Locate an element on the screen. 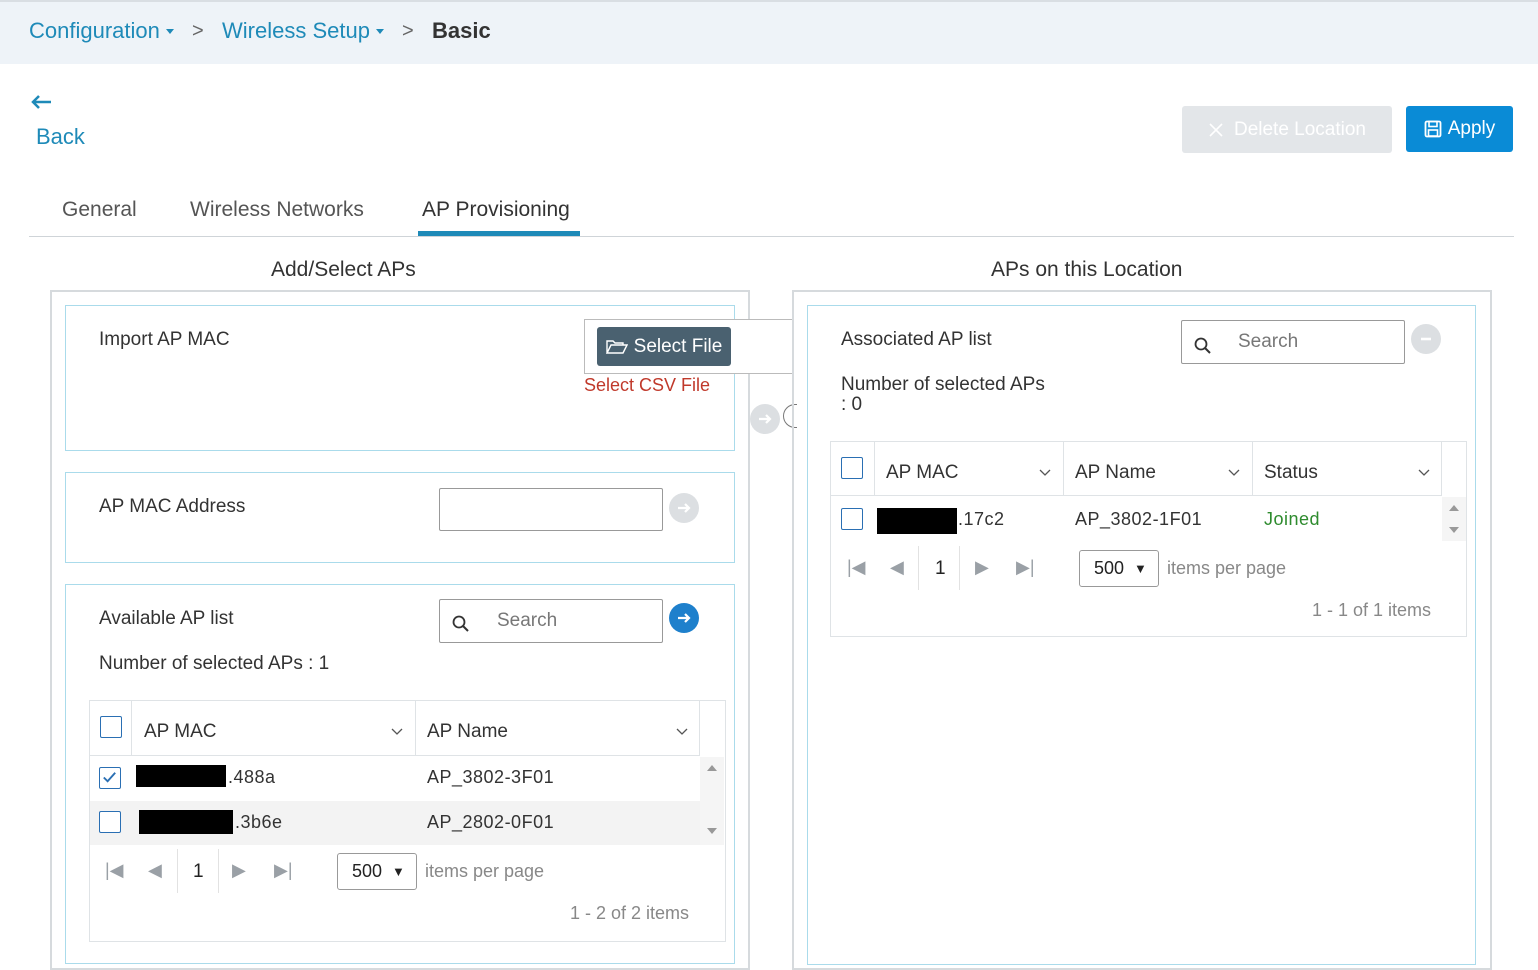 This screenshot has height=970, width=1538. add-mac-arrow-icon is located at coordinates (684, 508).